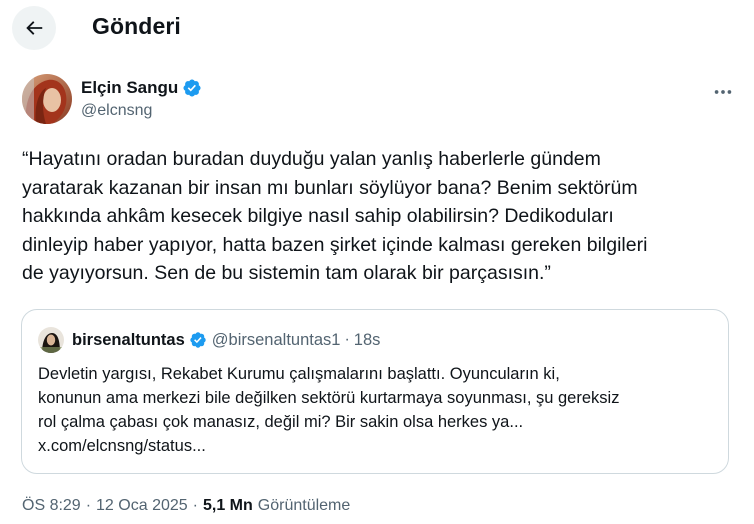 Image resolution: width=754 pixels, height=524 pixels. What do you see at coordinates (227, 505) in the screenshot?
I see `views-count: 5,1 Mn` at bounding box center [227, 505].